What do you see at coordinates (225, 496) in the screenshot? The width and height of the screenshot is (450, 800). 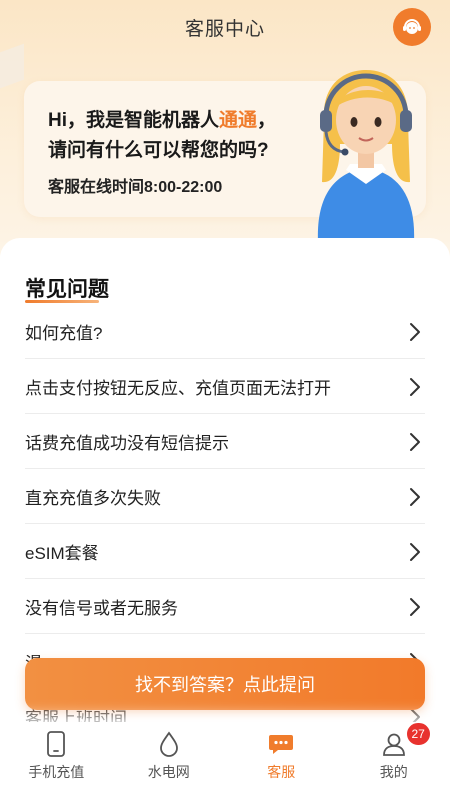 I see `faq-item: 直充充值多次失败` at bounding box center [225, 496].